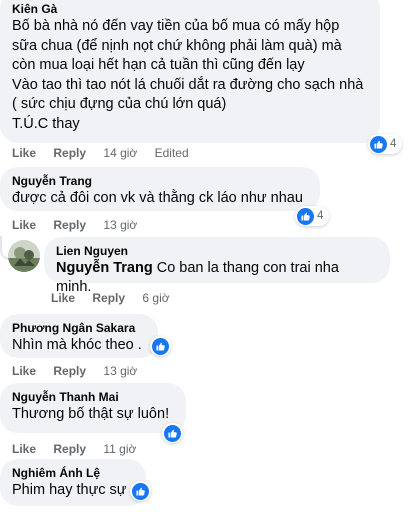  What do you see at coordinates (160, 181) in the screenshot?
I see `comment-author: Nguyễn Trang` at bounding box center [160, 181].